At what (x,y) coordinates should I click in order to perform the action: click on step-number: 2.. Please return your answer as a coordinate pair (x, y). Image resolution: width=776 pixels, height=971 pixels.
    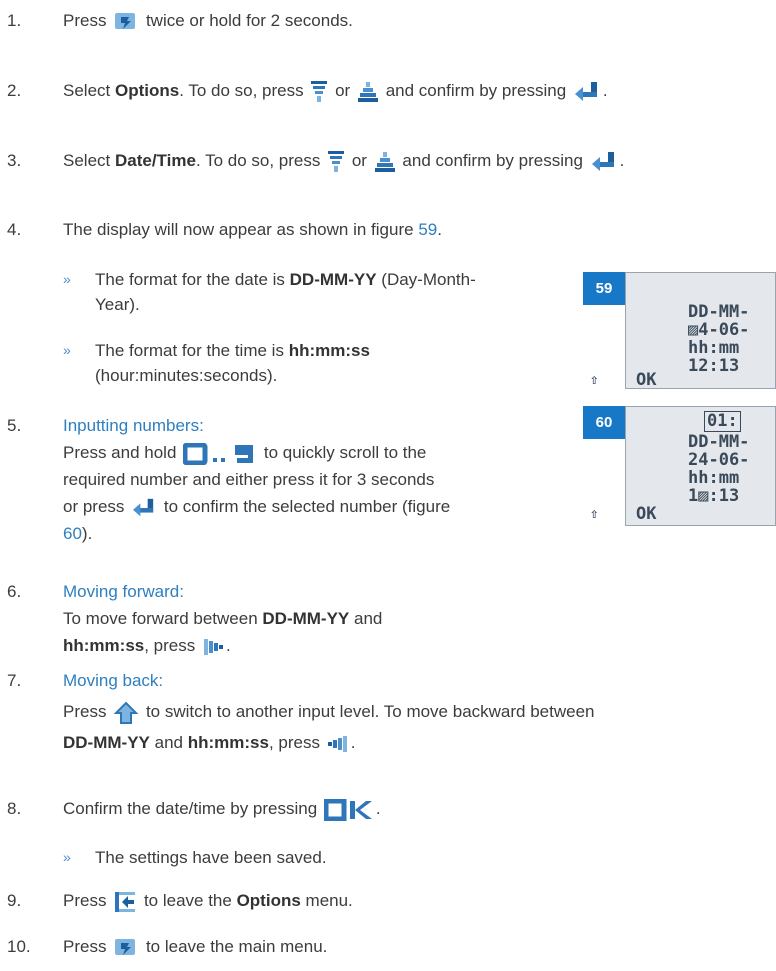
    Looking at the image, I should click on (14, 90).